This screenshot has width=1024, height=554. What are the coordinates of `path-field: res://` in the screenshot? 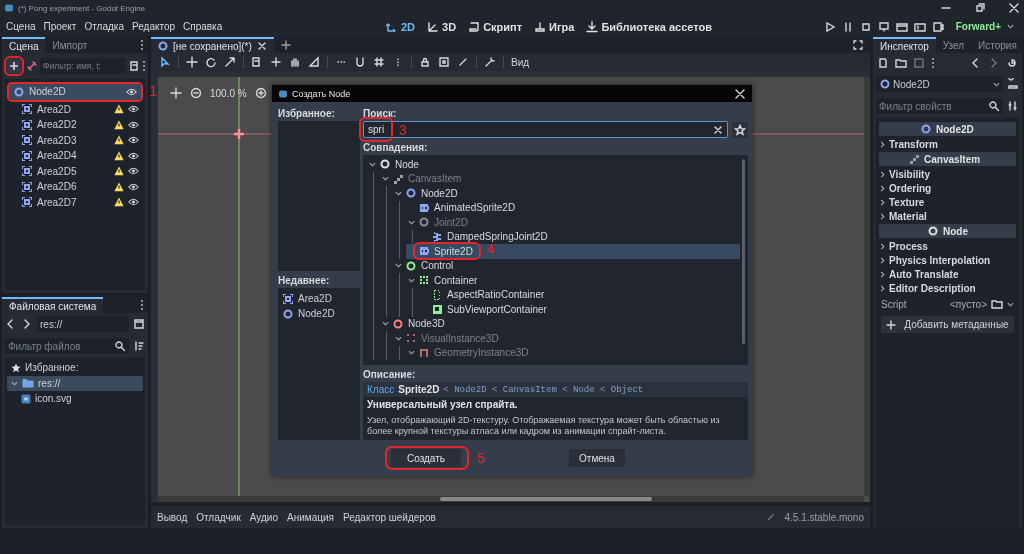 It's located at (83, 324).